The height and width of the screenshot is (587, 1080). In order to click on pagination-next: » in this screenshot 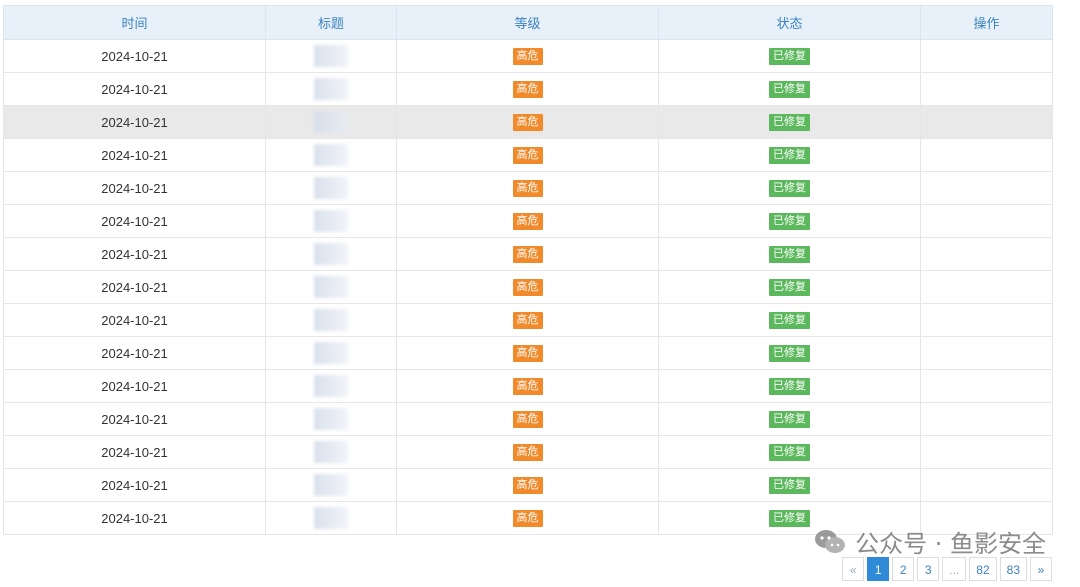, I will do `click(1041, 569)`.